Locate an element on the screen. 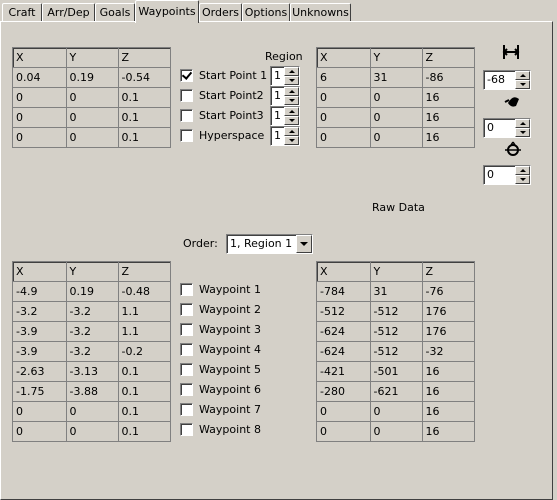 This screenshot has width=557, height=500. cell-z: -32 is located at coordinates (448, 351).